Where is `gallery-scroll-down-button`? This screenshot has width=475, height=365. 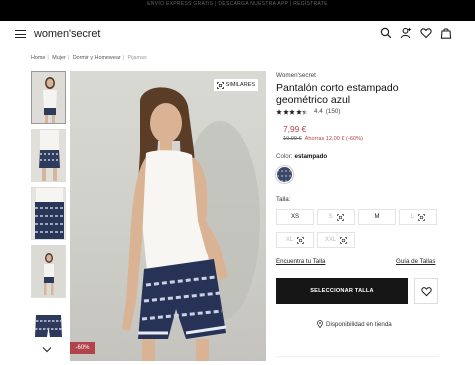
gallery-scroll-down-button is located at coordinates (47, 349).